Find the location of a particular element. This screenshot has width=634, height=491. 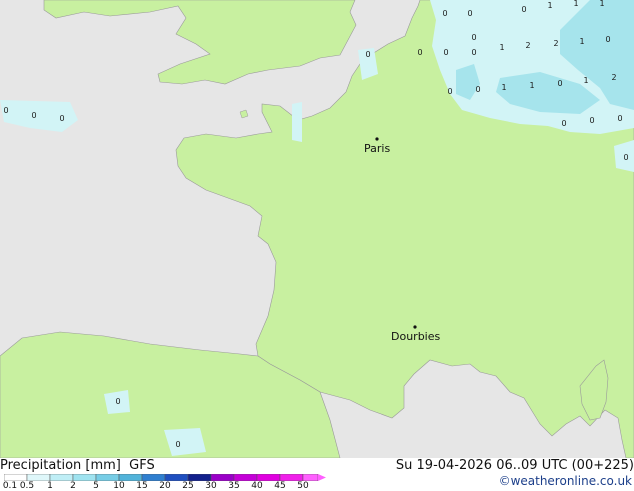

city-marker-dourbies is located at coordinates (415, 327).